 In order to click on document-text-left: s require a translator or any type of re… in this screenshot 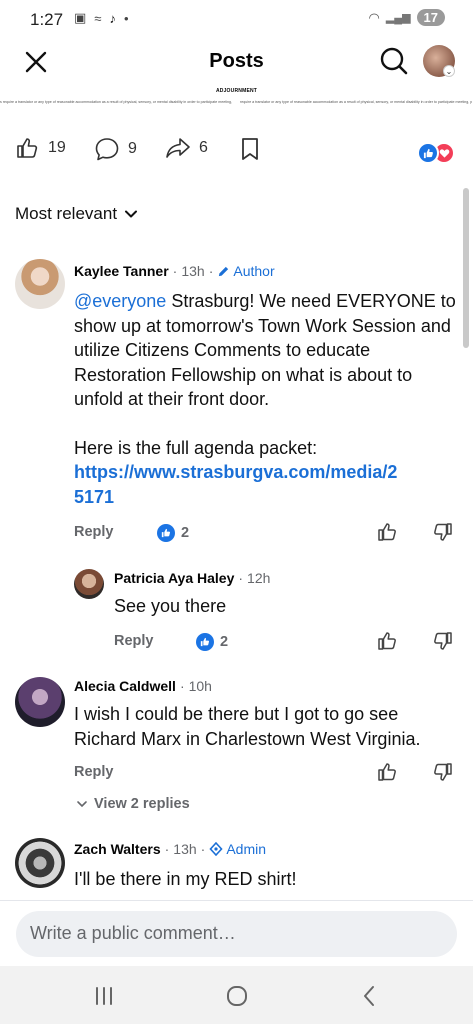, I will do `click(116, 102)`.